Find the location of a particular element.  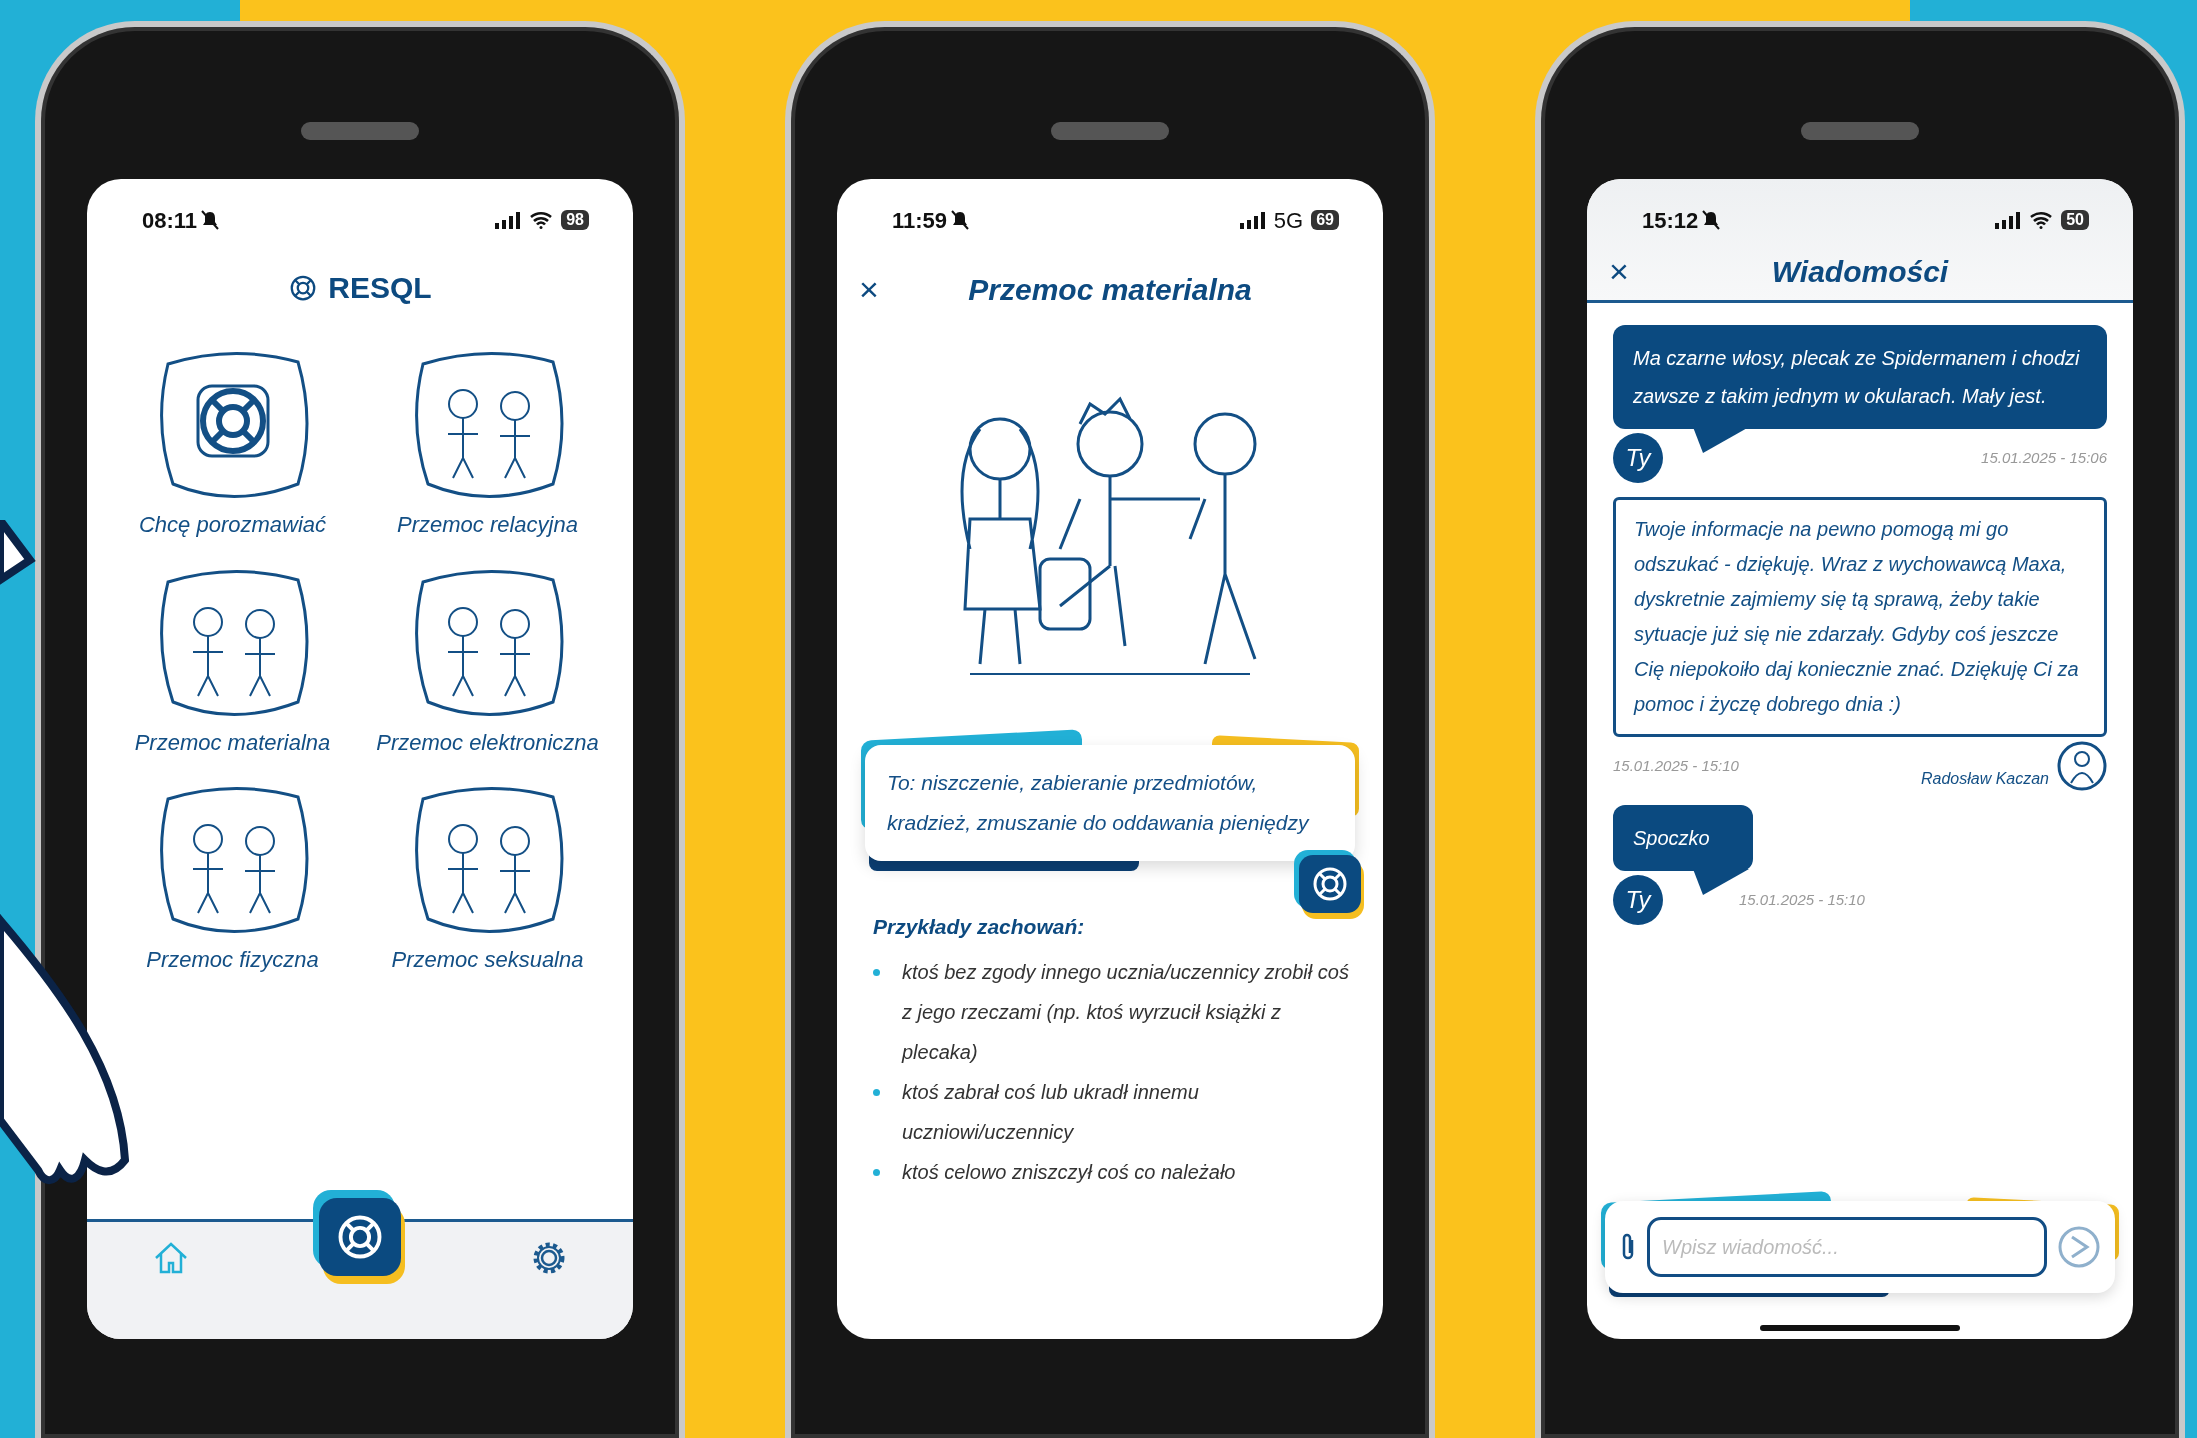

message-time: 15.01.2025 - 15:06 is located at coordinates (2044, 457).